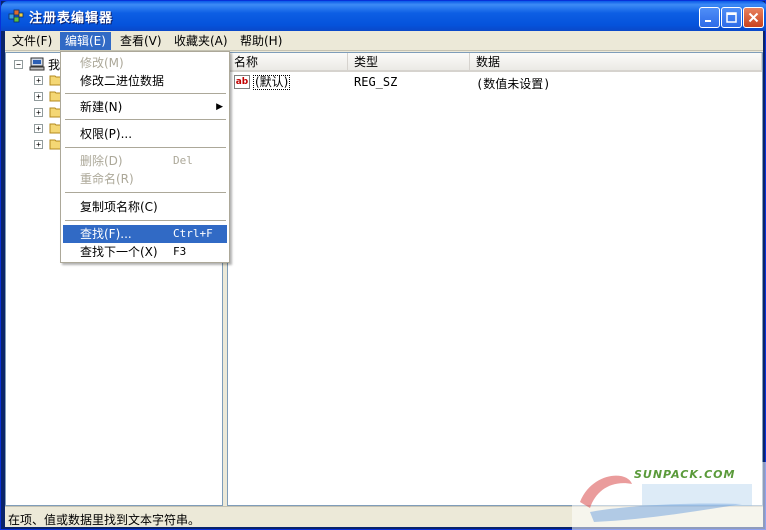  Describe the element at coordinates (409, 62) in the screenshot. I see `column-header-type: 类型` at that location.